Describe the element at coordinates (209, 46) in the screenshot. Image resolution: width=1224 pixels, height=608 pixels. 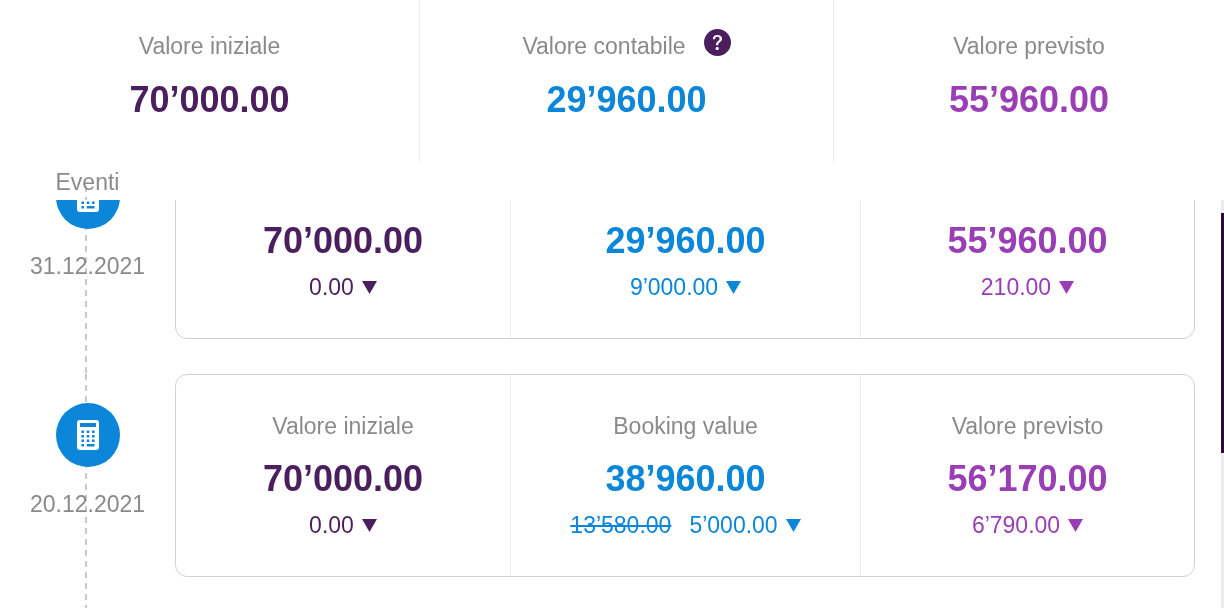
I see `summary-label: Valore iniziale` at that location.